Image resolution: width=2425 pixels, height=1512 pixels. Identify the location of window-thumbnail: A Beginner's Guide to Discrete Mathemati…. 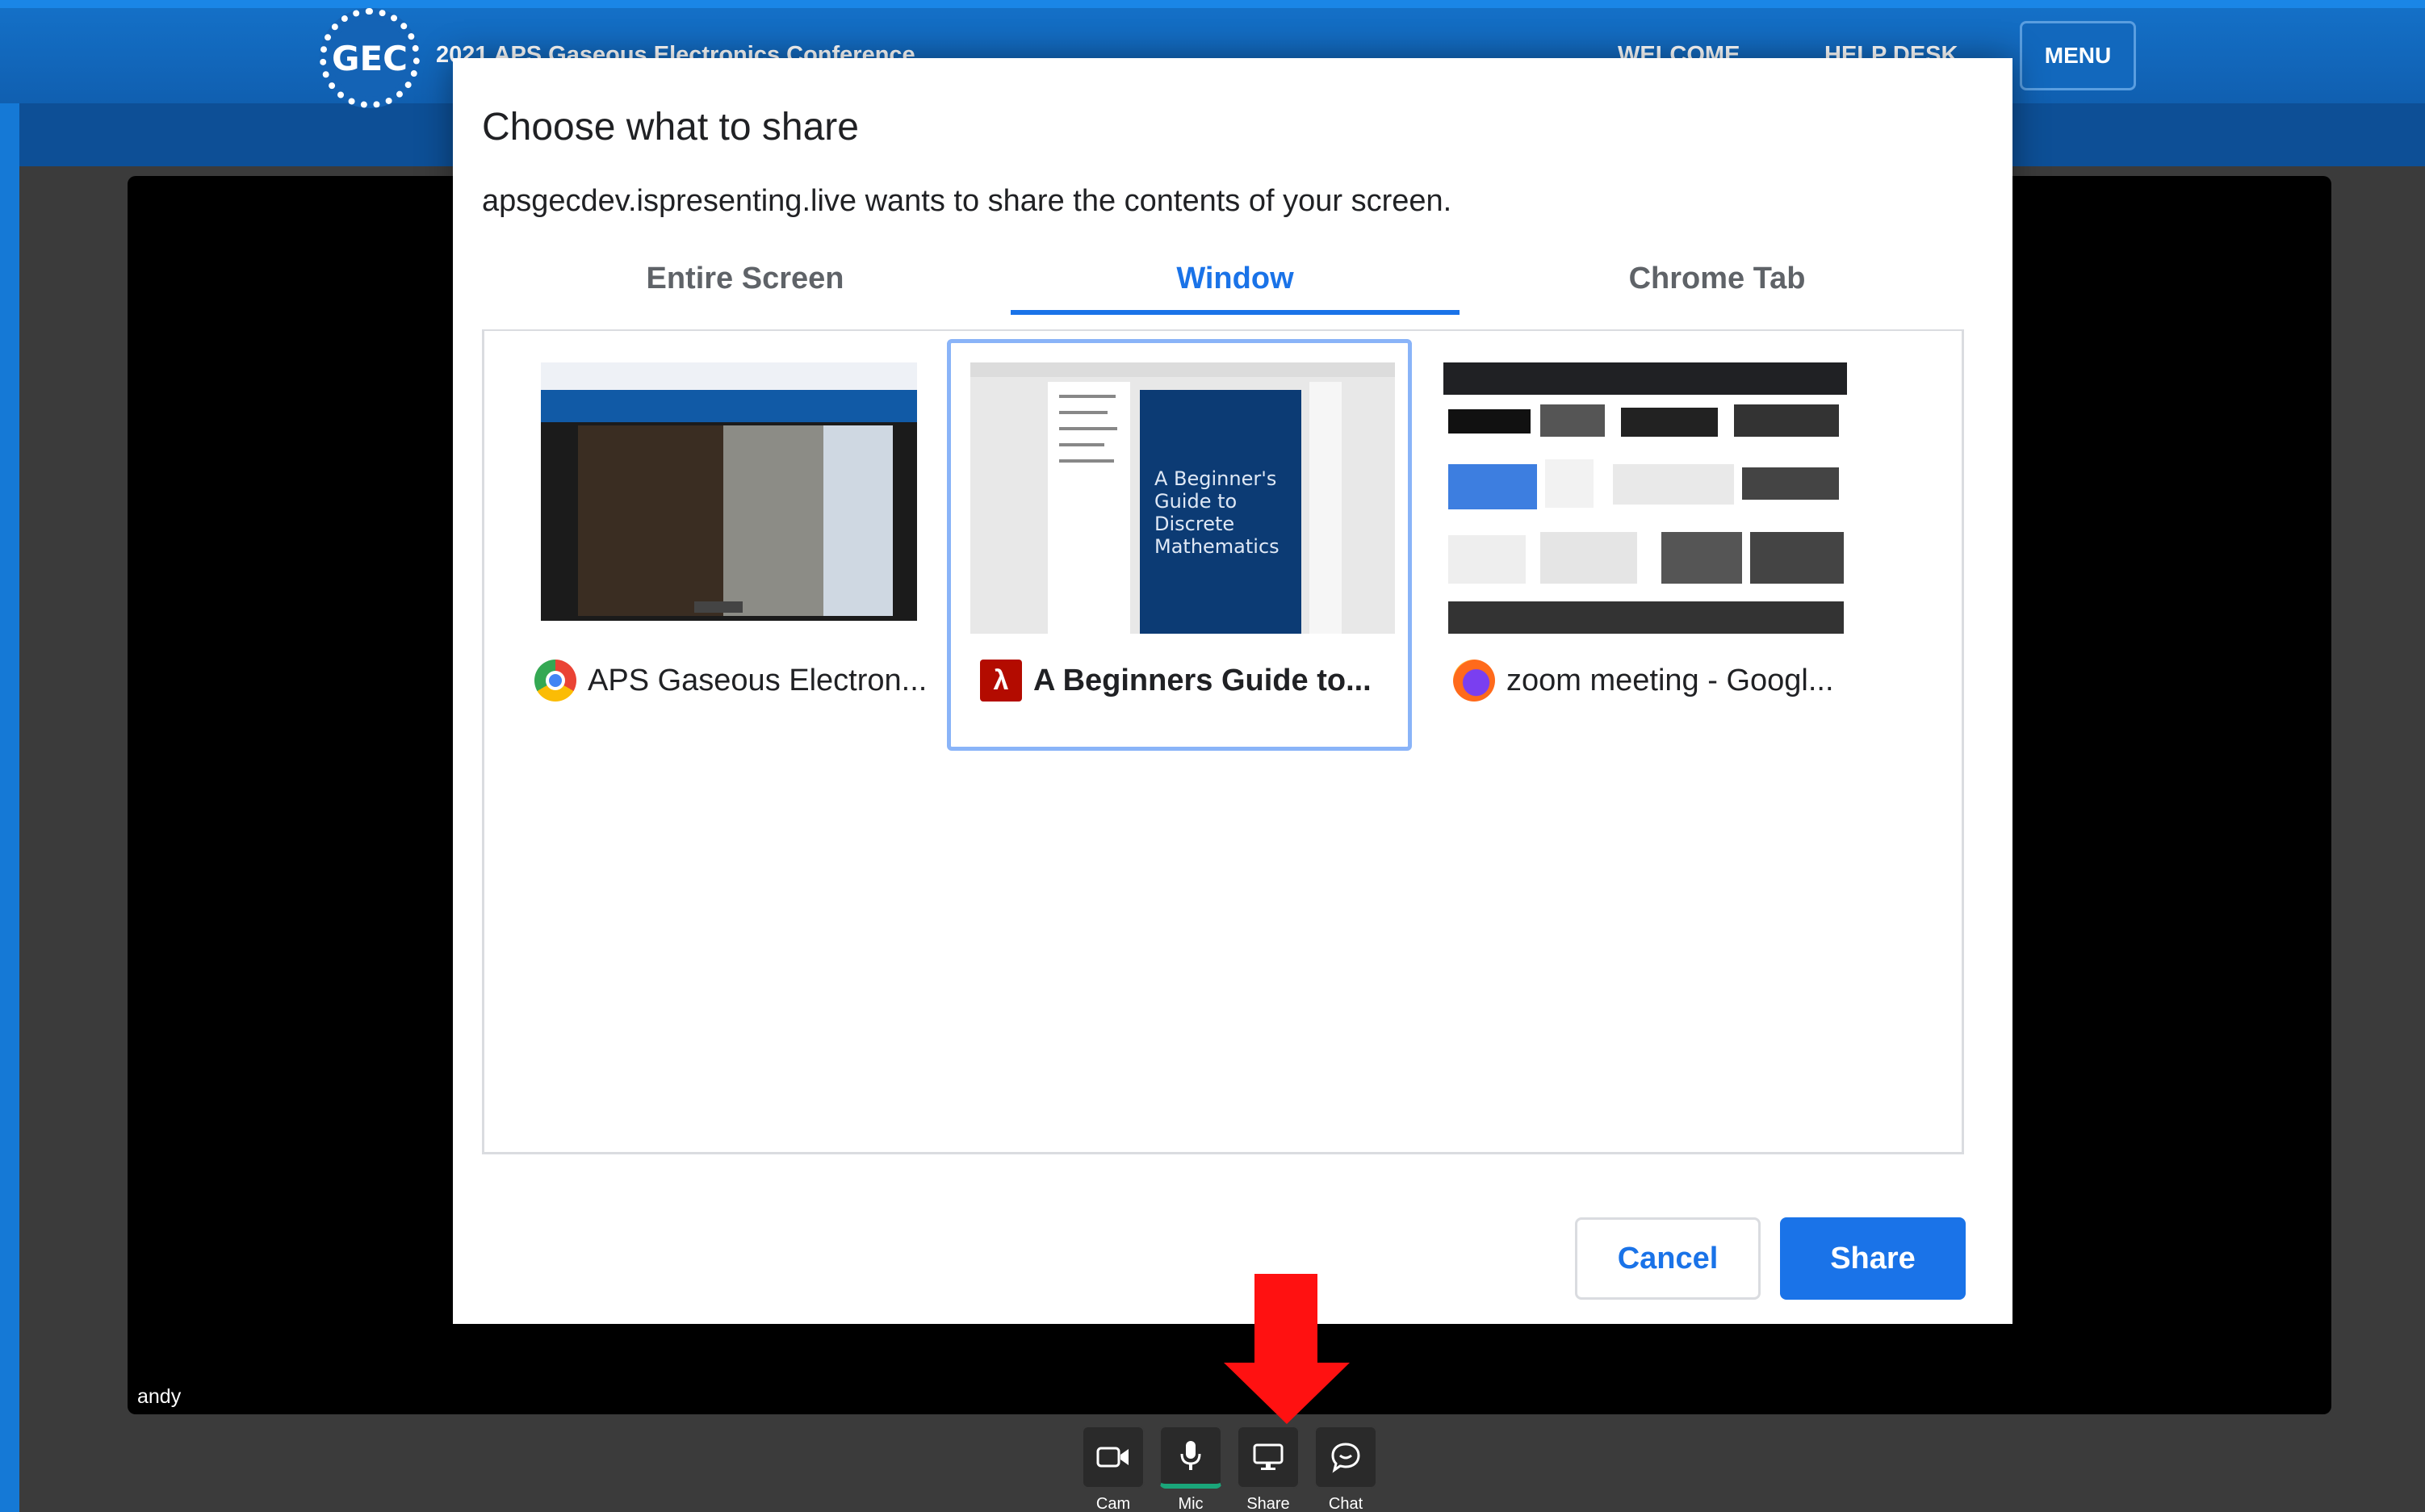
(1182, 498).